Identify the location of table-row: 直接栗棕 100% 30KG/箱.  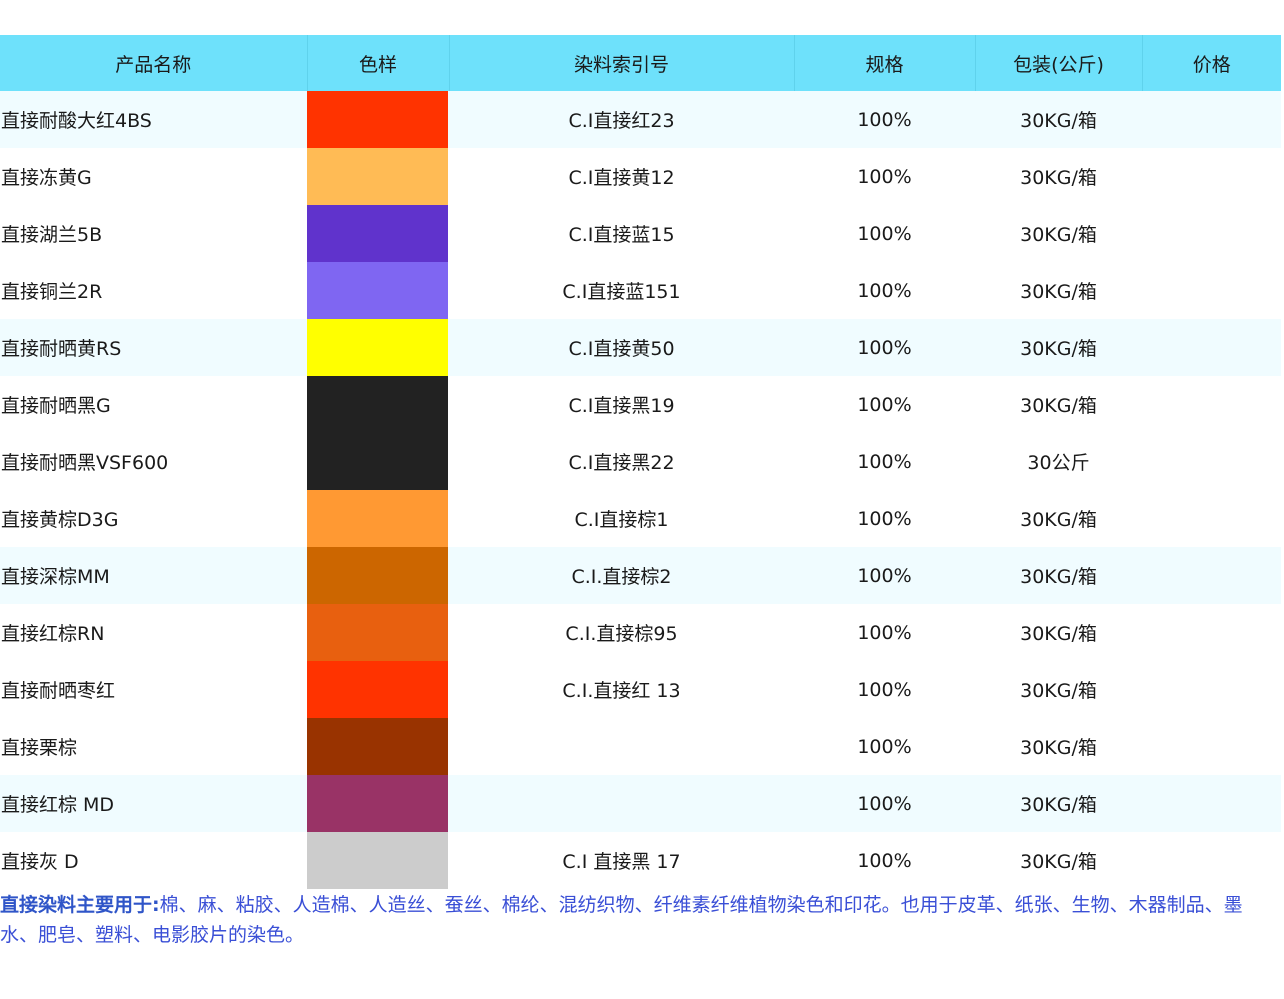
(640, 746).